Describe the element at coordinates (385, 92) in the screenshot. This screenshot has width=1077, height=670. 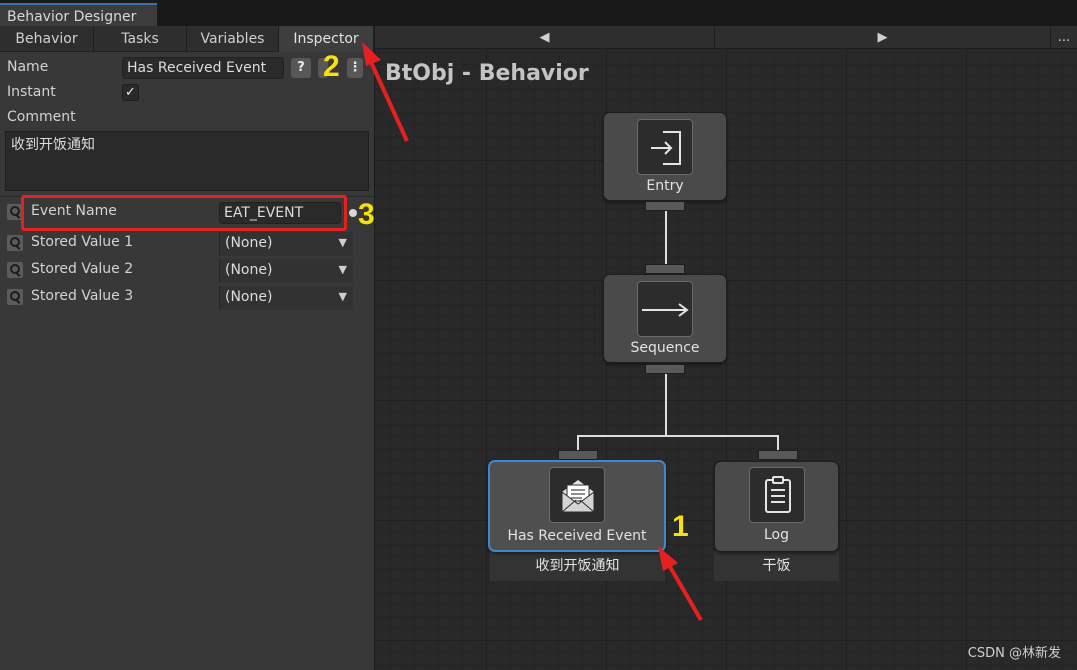
I see `red-arrow-to-inspector-tab` at that location.